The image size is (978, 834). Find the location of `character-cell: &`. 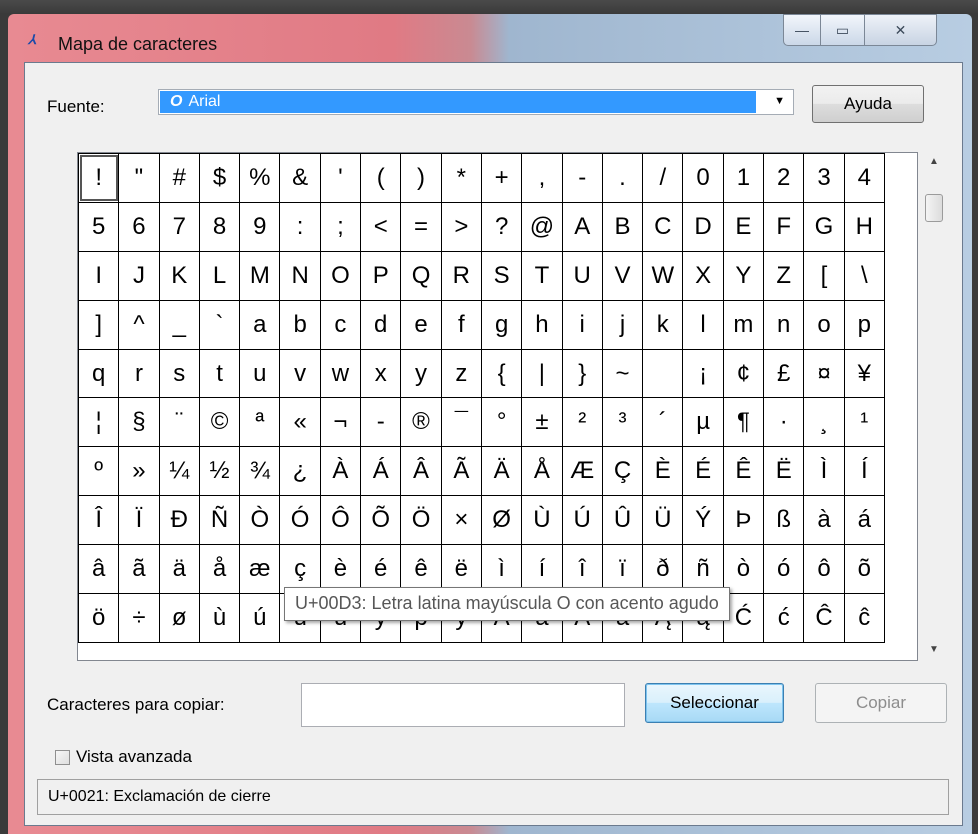

character-cell: & is located at coordinates (300, 178).